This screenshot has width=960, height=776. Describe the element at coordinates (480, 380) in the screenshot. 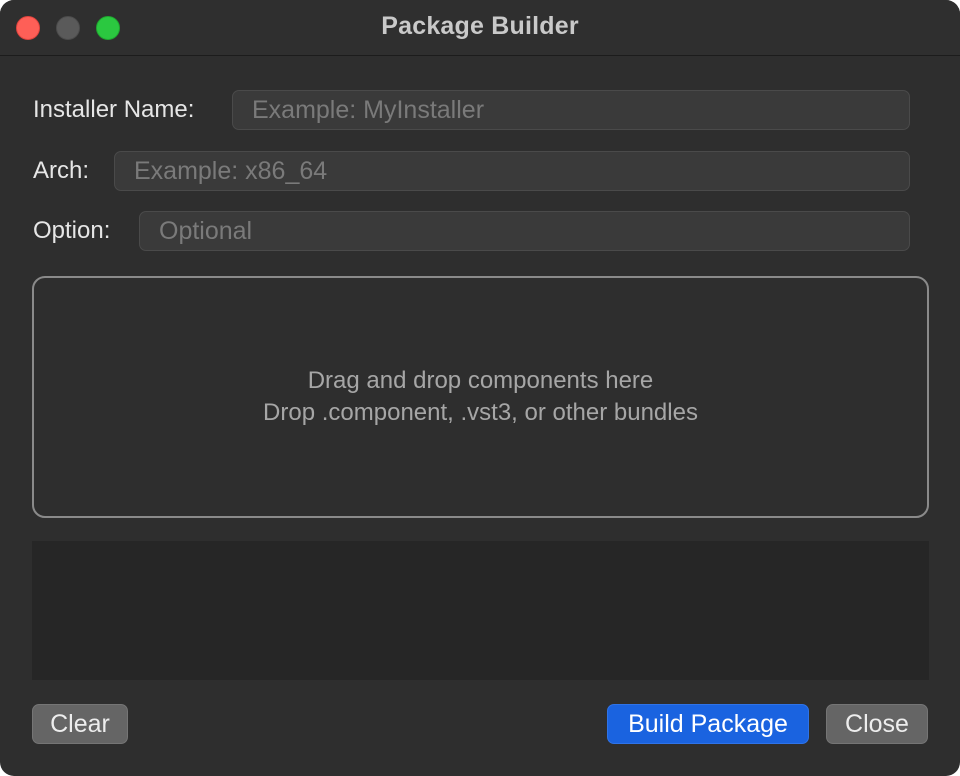

I see `drop-zone-title: Drag and drop components here` at that location.